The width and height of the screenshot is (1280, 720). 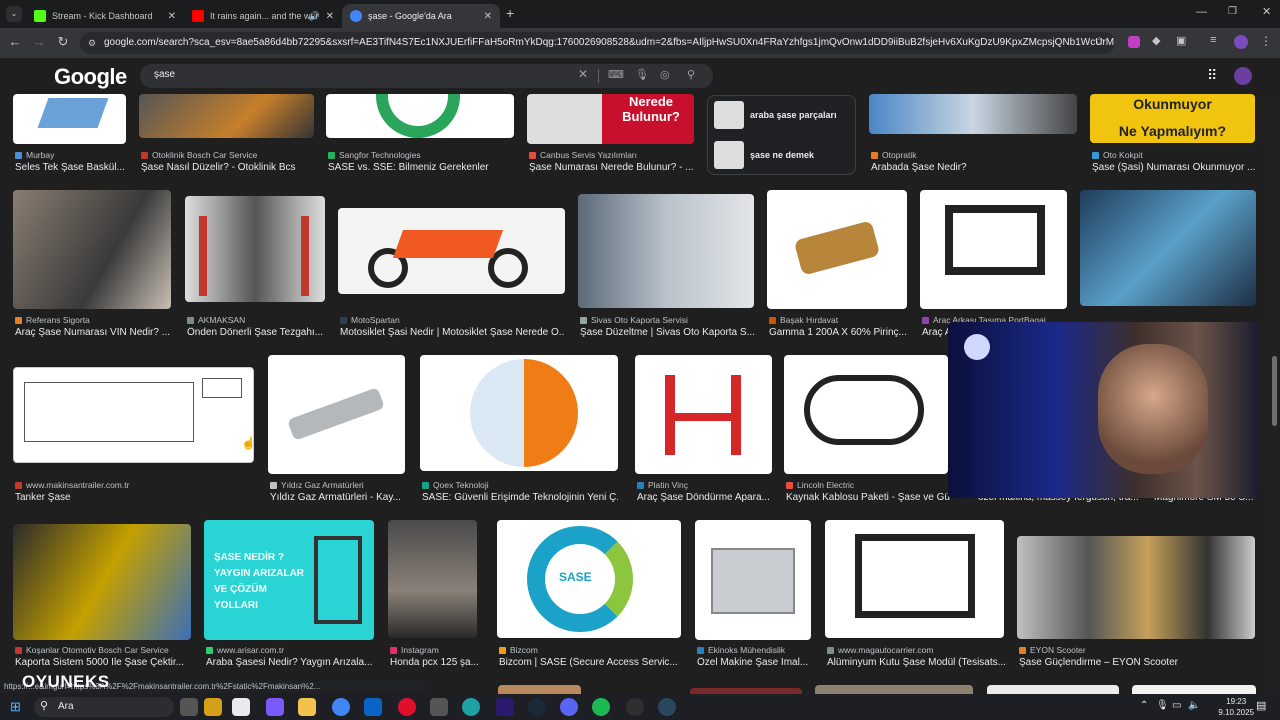 I want to click on profile-avatar, so click(x=1241, y=42).